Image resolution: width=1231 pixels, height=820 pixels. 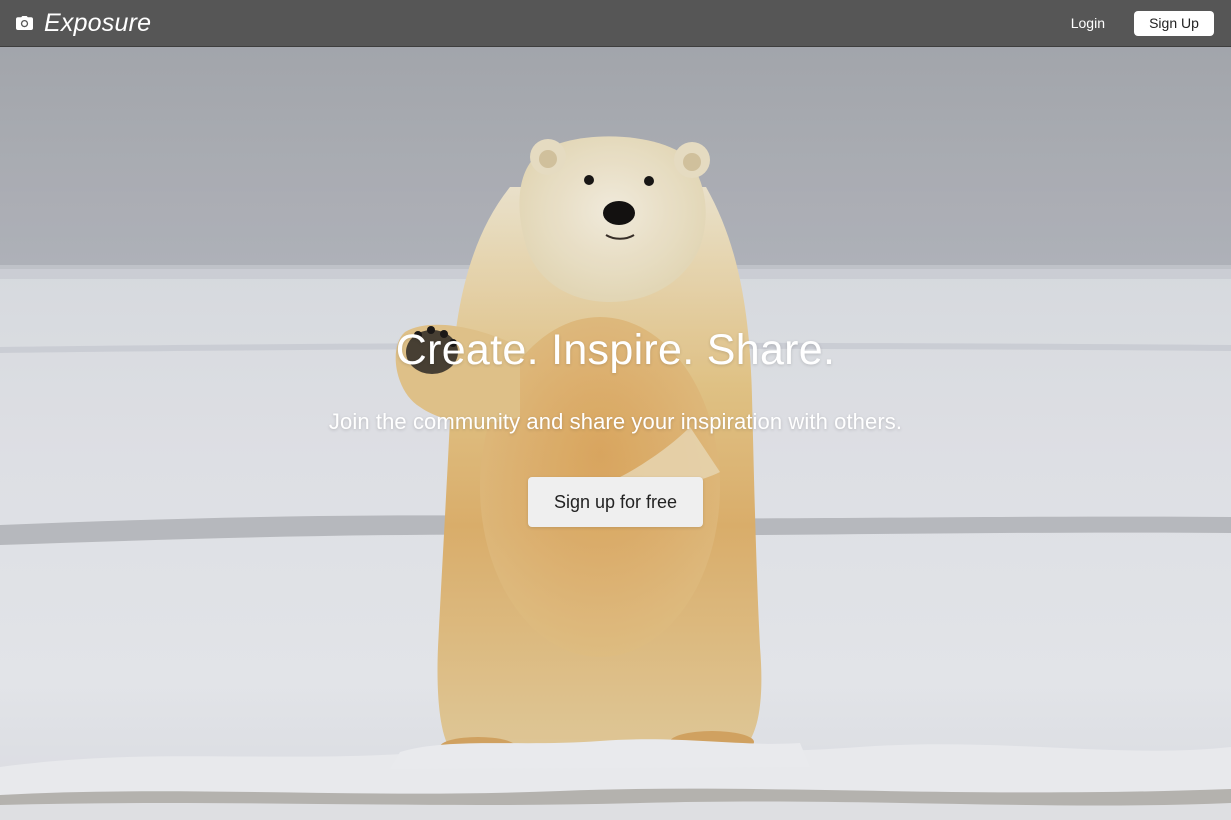 I want to click on hero-headline: Create. Inspire. Share., so click(x=615, y=350).